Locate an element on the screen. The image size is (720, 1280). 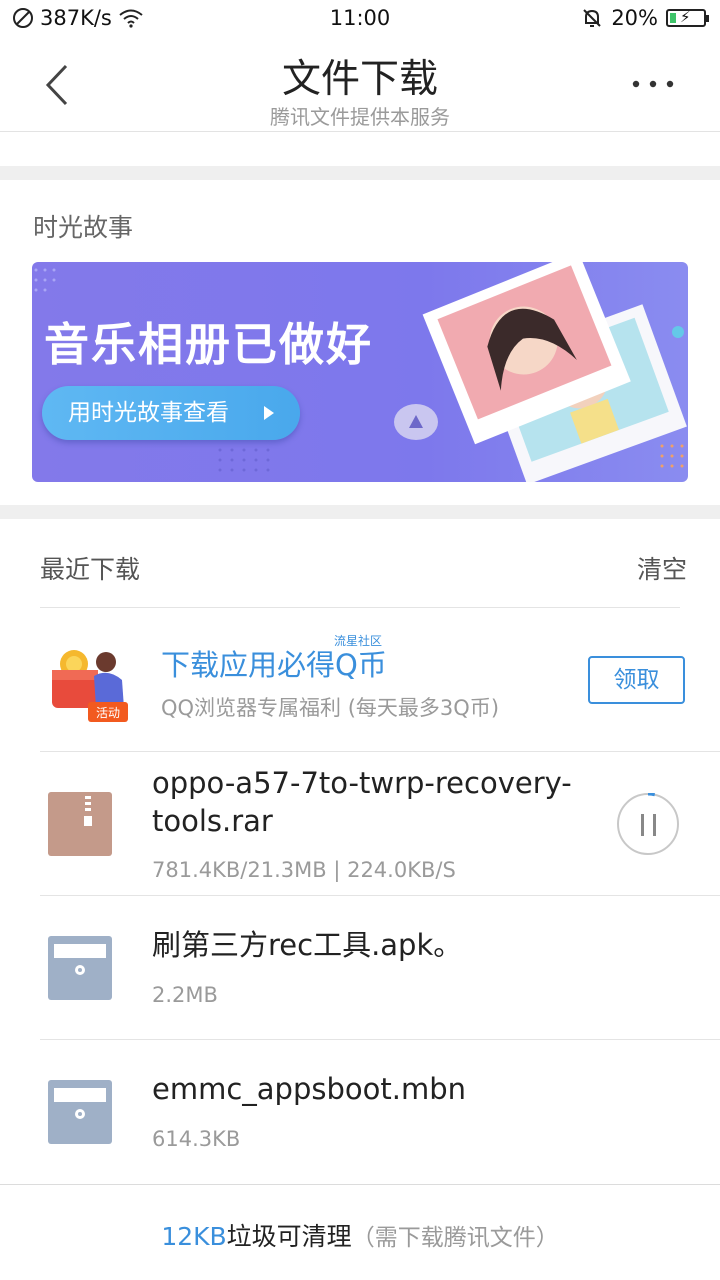
cleanup-footer: 12KB垃圾可清理（需下载腾讯文件） is located at coordinates (360, 1232).